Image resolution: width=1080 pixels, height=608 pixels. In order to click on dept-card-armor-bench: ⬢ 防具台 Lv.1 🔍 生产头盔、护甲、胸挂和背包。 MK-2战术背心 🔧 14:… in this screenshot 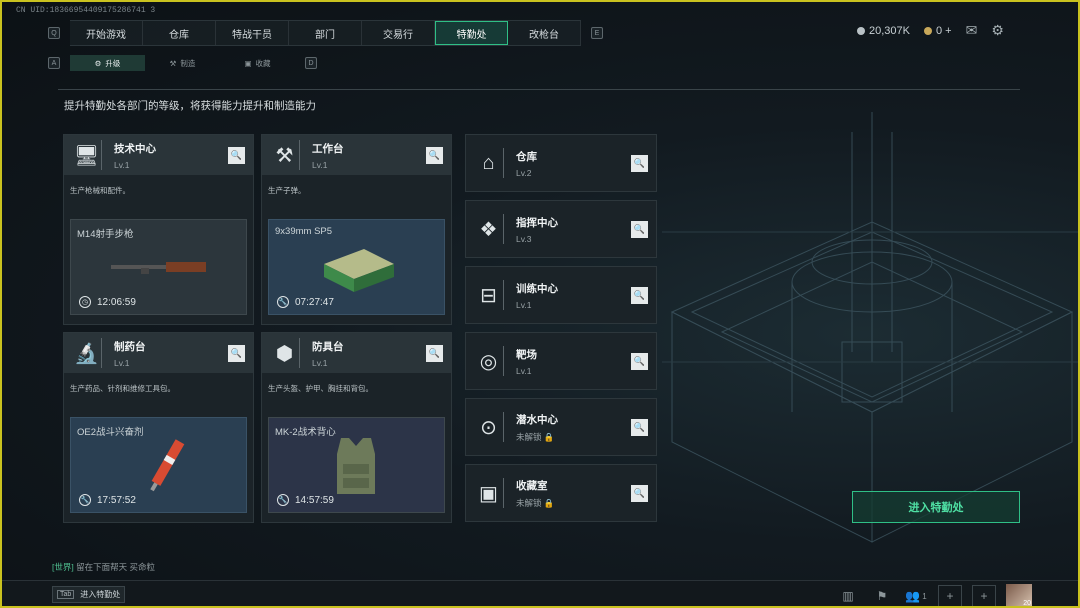, I will do `click(356, 427)`.